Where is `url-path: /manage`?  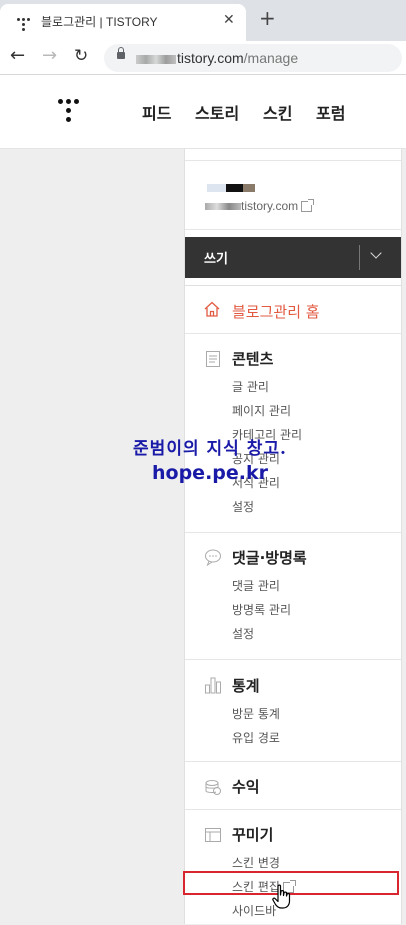
url-path: /manage is located at coordinates (271, 58).